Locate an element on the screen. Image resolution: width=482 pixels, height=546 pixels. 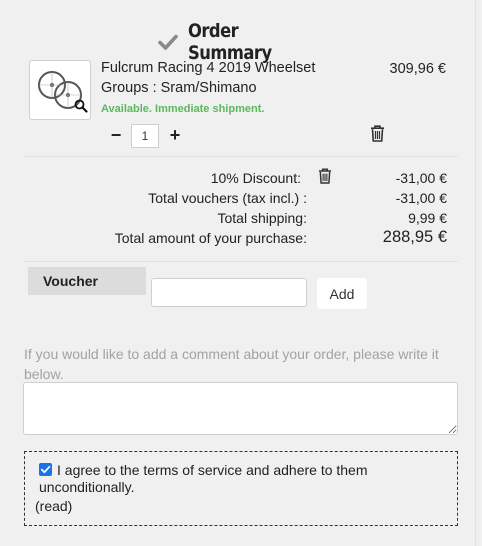
voucher-input is located at coordinates (229, 292).